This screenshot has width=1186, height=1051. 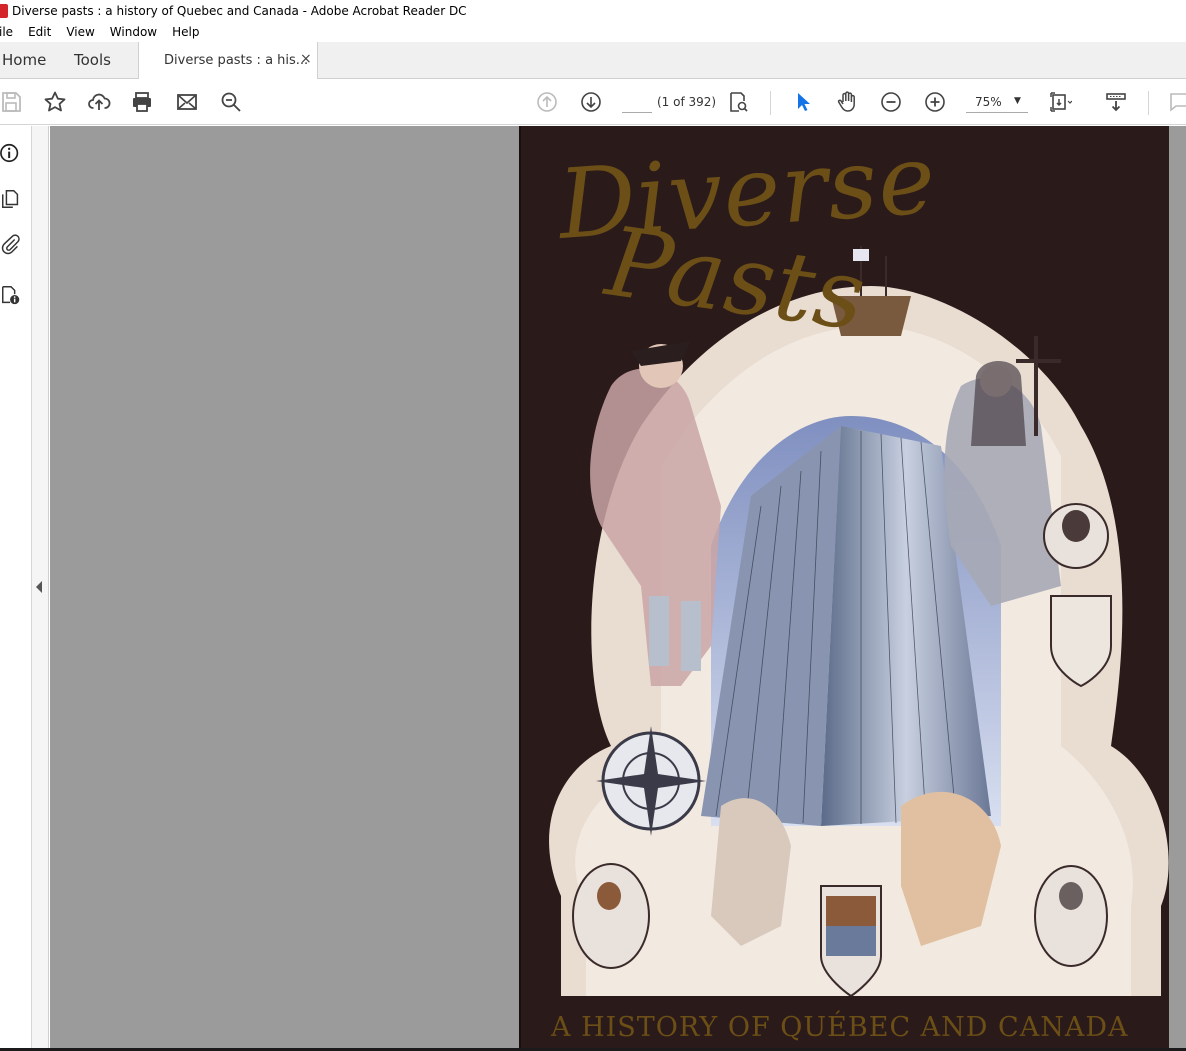 What do you see at coordinates (1017, 101) in the screenshot?
I see `chevron-down-icon: ▼` at bounding box center [1017, 101].